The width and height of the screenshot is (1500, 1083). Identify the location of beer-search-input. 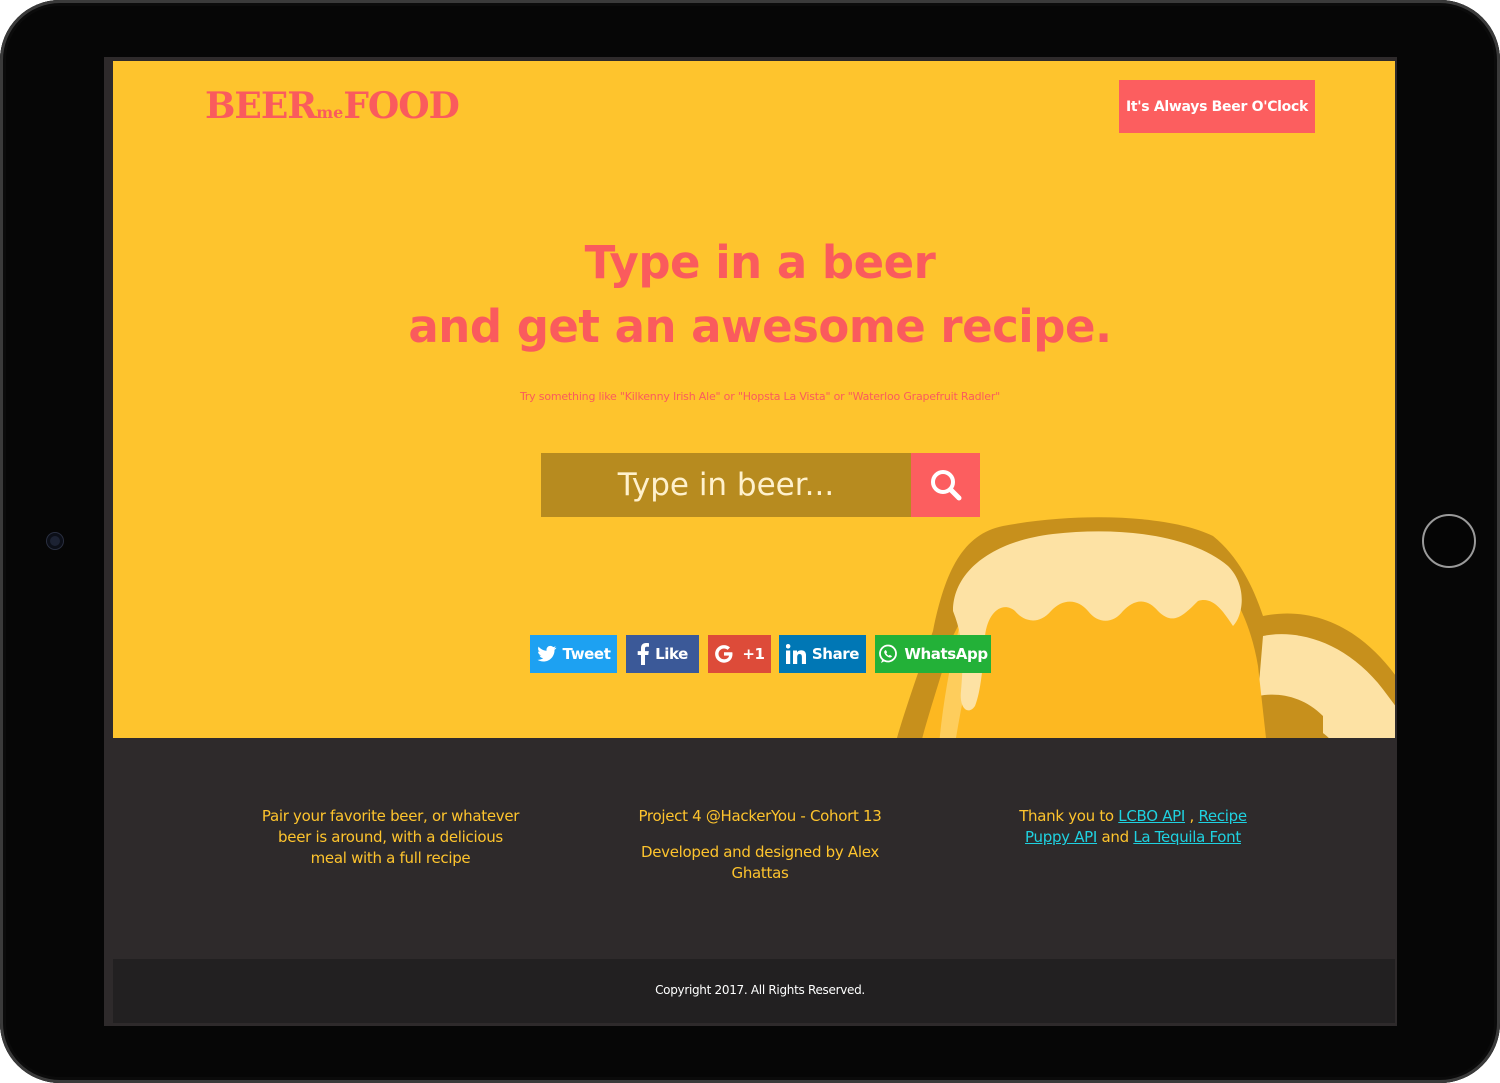
(726, 485).